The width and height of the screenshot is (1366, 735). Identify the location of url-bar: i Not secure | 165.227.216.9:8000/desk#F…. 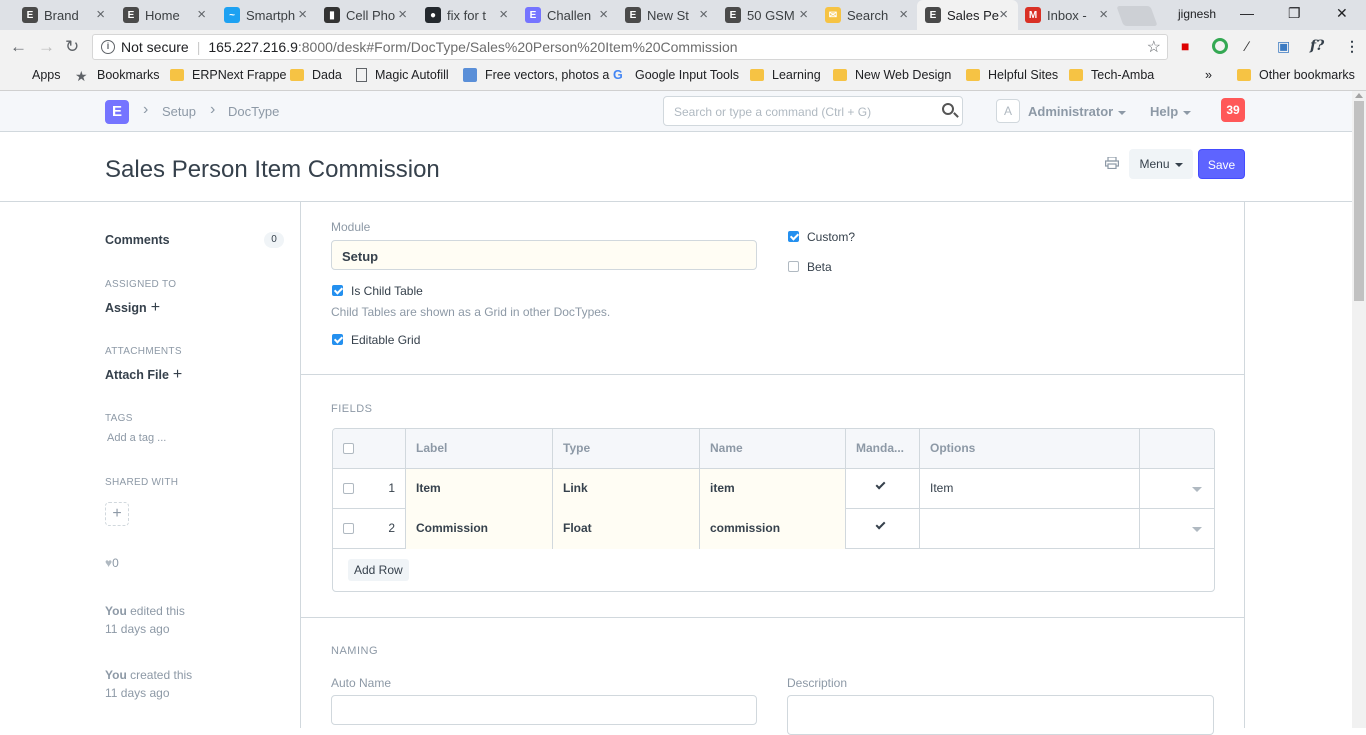
(630, 47).